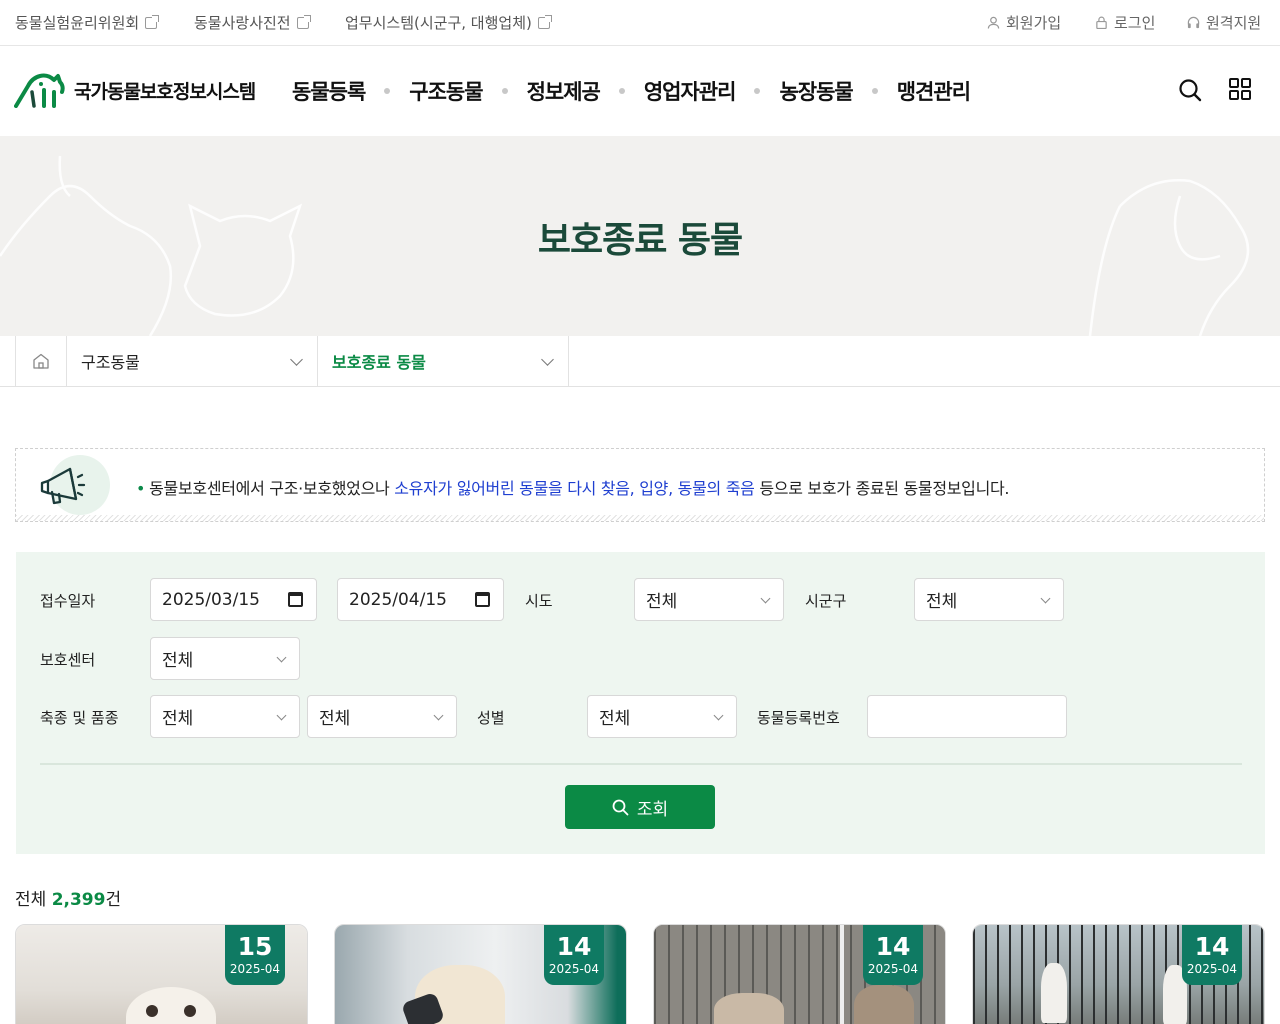 The width and height of the screenshot is (1280, 1024). I want to click on gnb-item-animal-registration: 동물등록, so click(329, 91).